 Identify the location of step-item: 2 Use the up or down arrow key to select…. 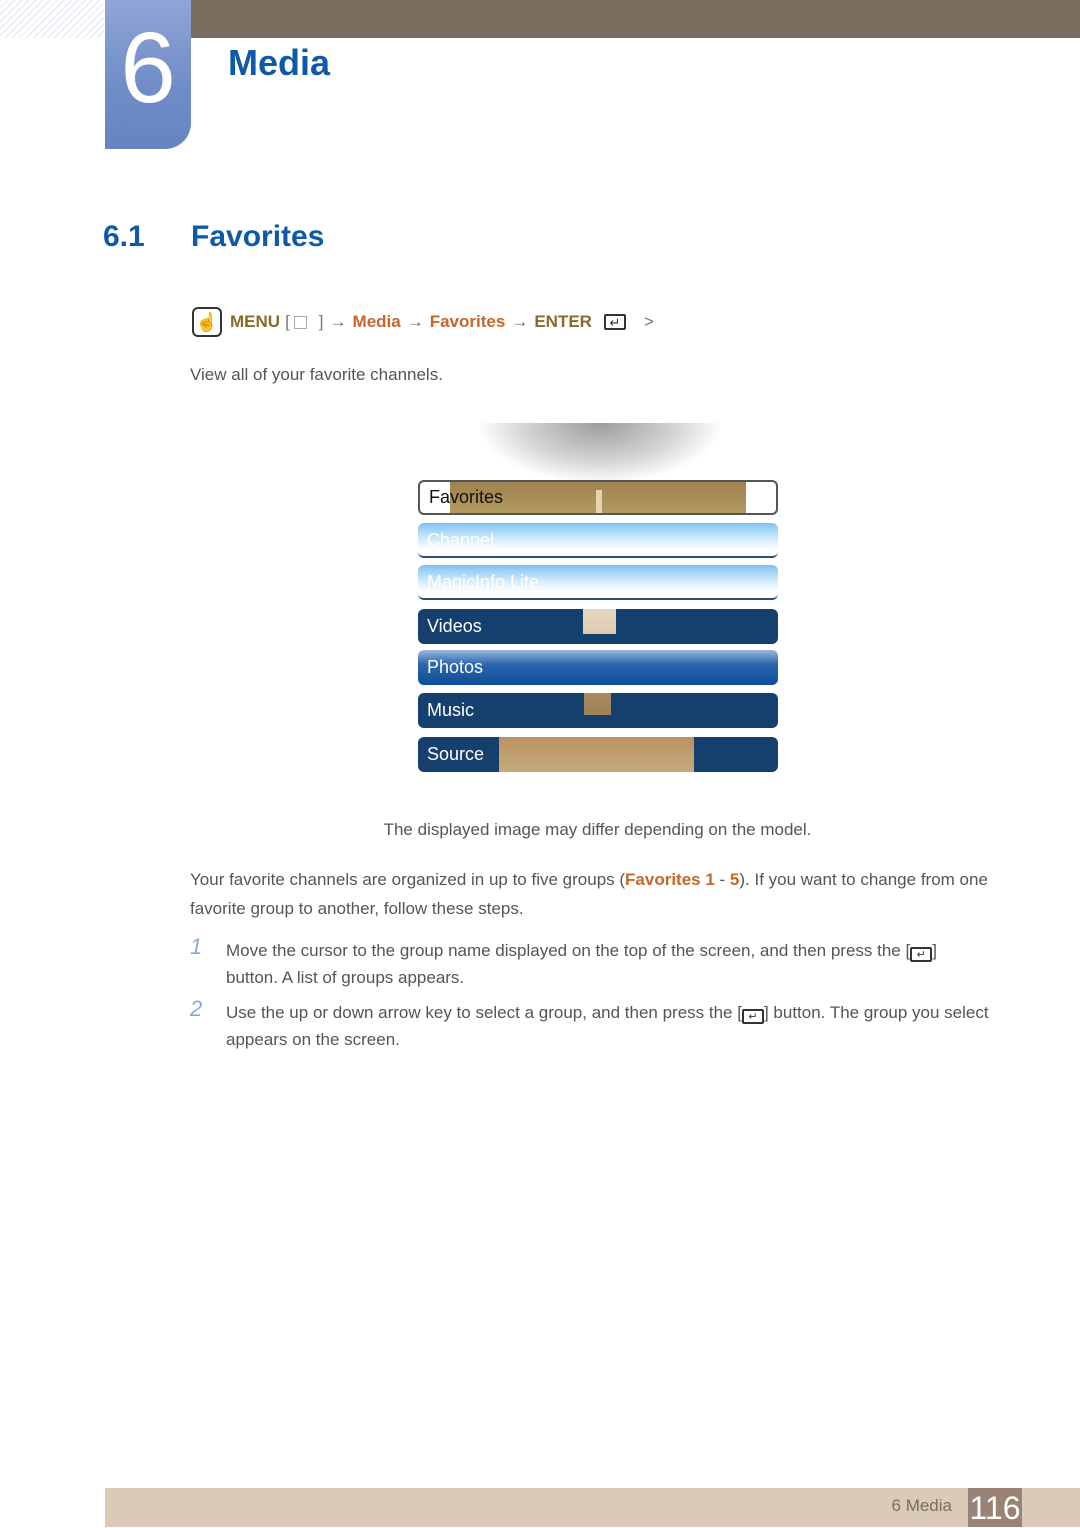
(590, 1024).